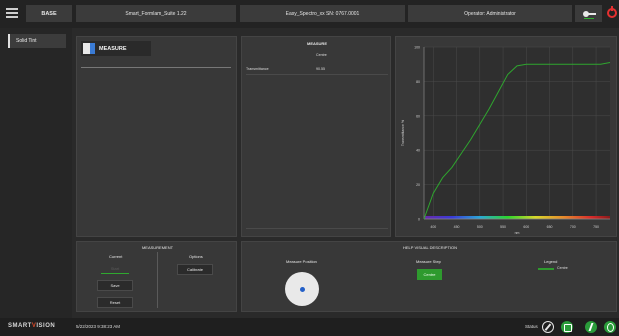 The image size is (619, 336). What do you see at coordinates (36, 173) in the screenshot?
I see `sidebar: Solid Tint` at bounding box center [36, 173].